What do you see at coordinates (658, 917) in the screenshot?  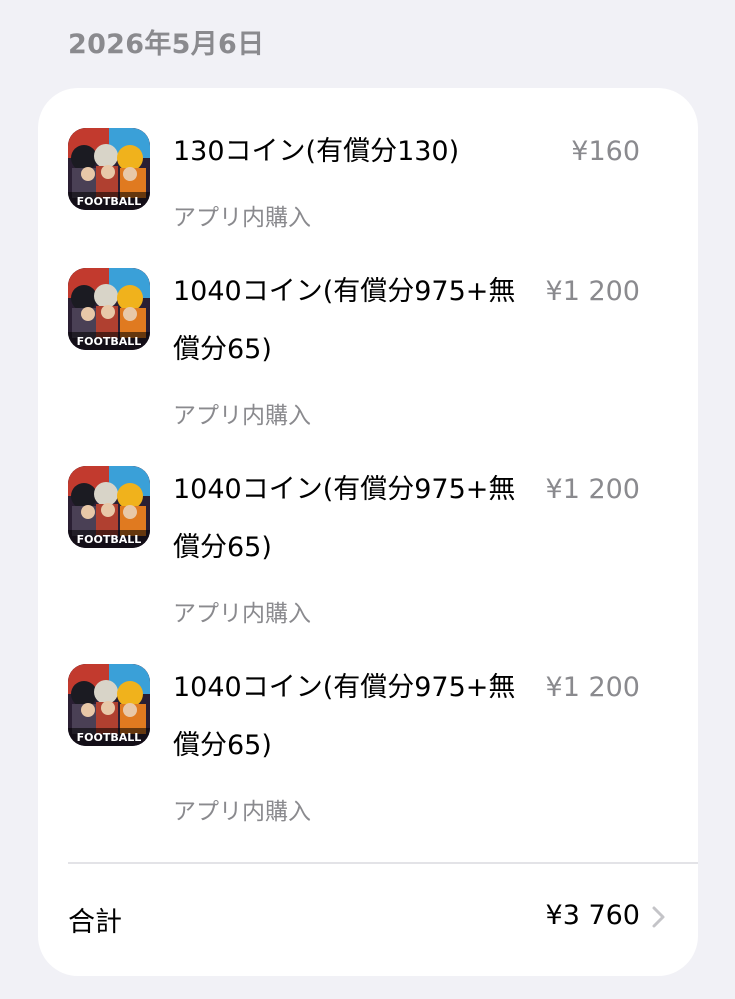 I see `chevron-right-icon` at bounding box center [658, 917].